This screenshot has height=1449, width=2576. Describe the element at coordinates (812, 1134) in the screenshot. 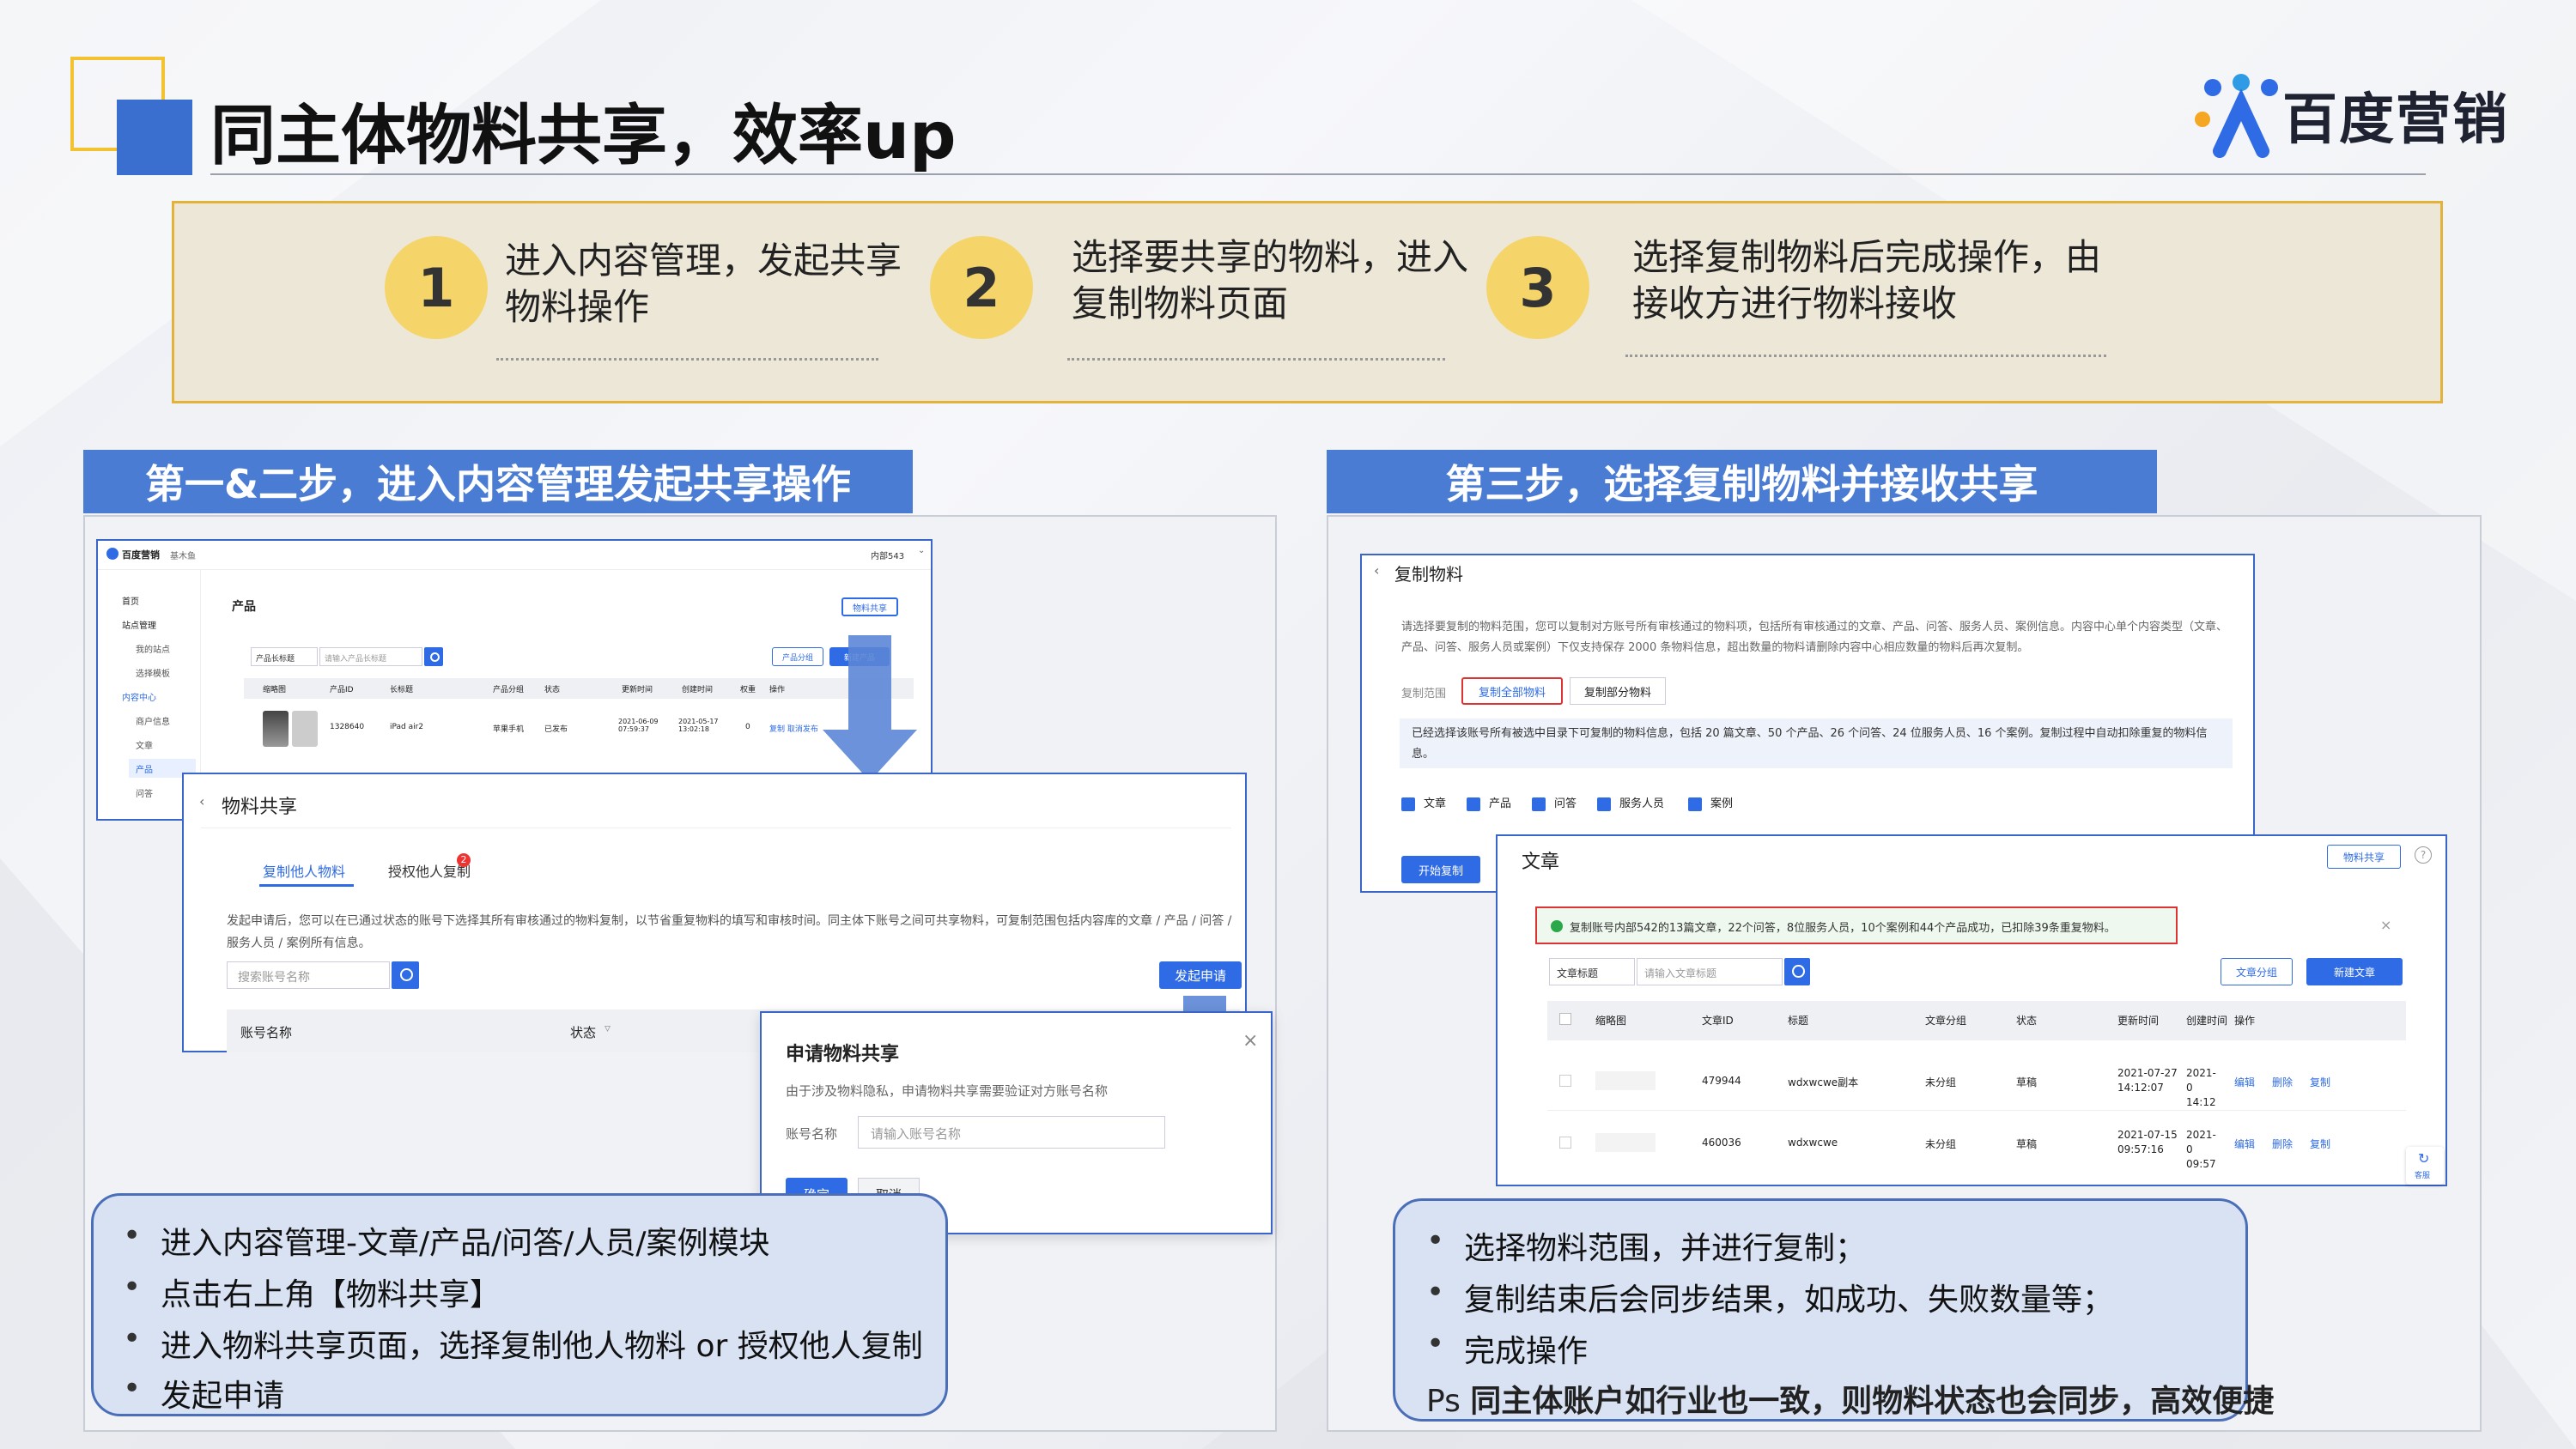

I see `dialog-field-label: 账号名称` at that location.